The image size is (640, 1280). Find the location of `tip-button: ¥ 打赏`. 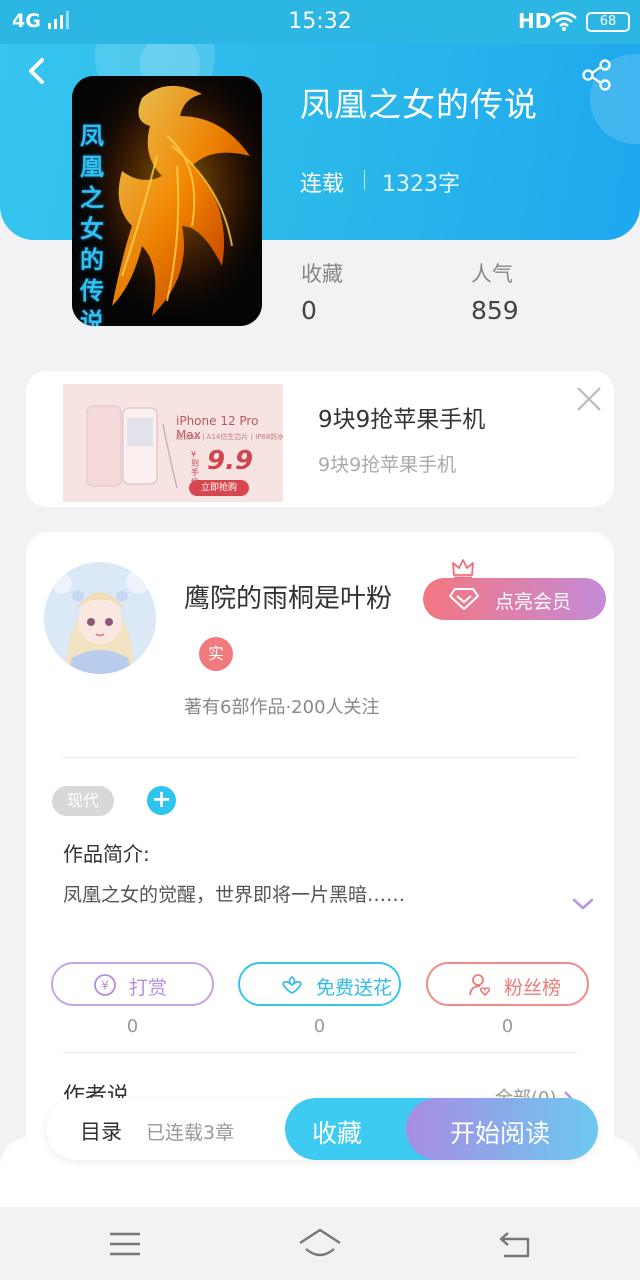

tip-button: ¥ 打赏 is located at coordinates (132, 984).